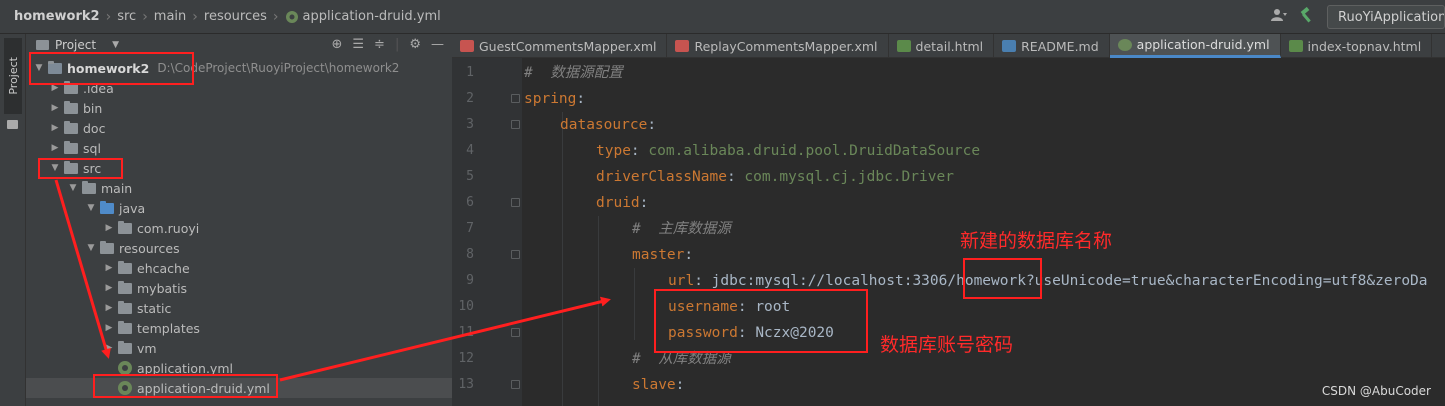  Describe the element at coordinates (1376, 391) in the screenshot. I see `watermark: CSDN @AbuCoder` at that location.